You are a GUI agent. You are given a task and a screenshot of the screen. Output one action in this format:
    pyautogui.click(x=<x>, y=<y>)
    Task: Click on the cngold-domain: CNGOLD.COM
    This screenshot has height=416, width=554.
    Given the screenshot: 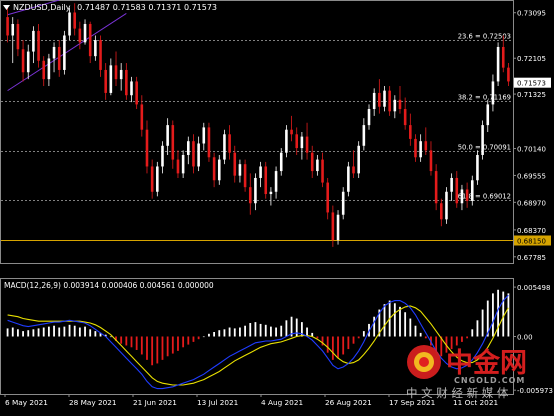 What is the action you would take?
    pyautogui.click(x=489, y=380)
    